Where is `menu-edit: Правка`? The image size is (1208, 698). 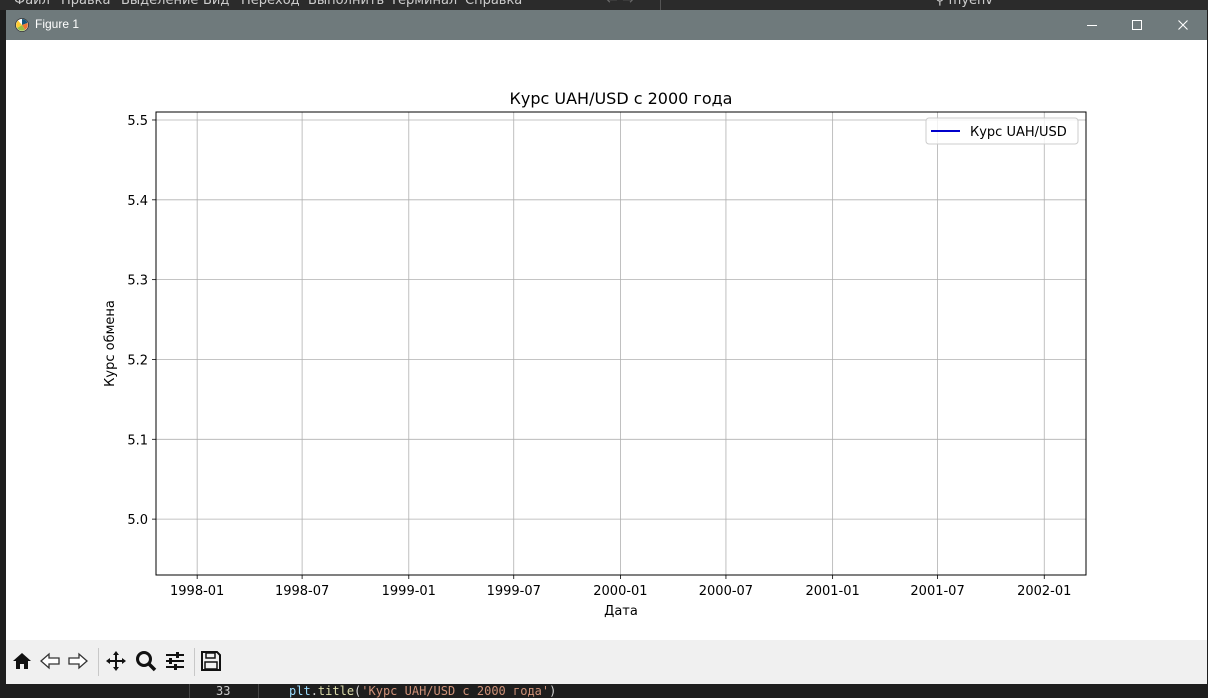 menu-edit: Правка is located at coordinates (85, 4).